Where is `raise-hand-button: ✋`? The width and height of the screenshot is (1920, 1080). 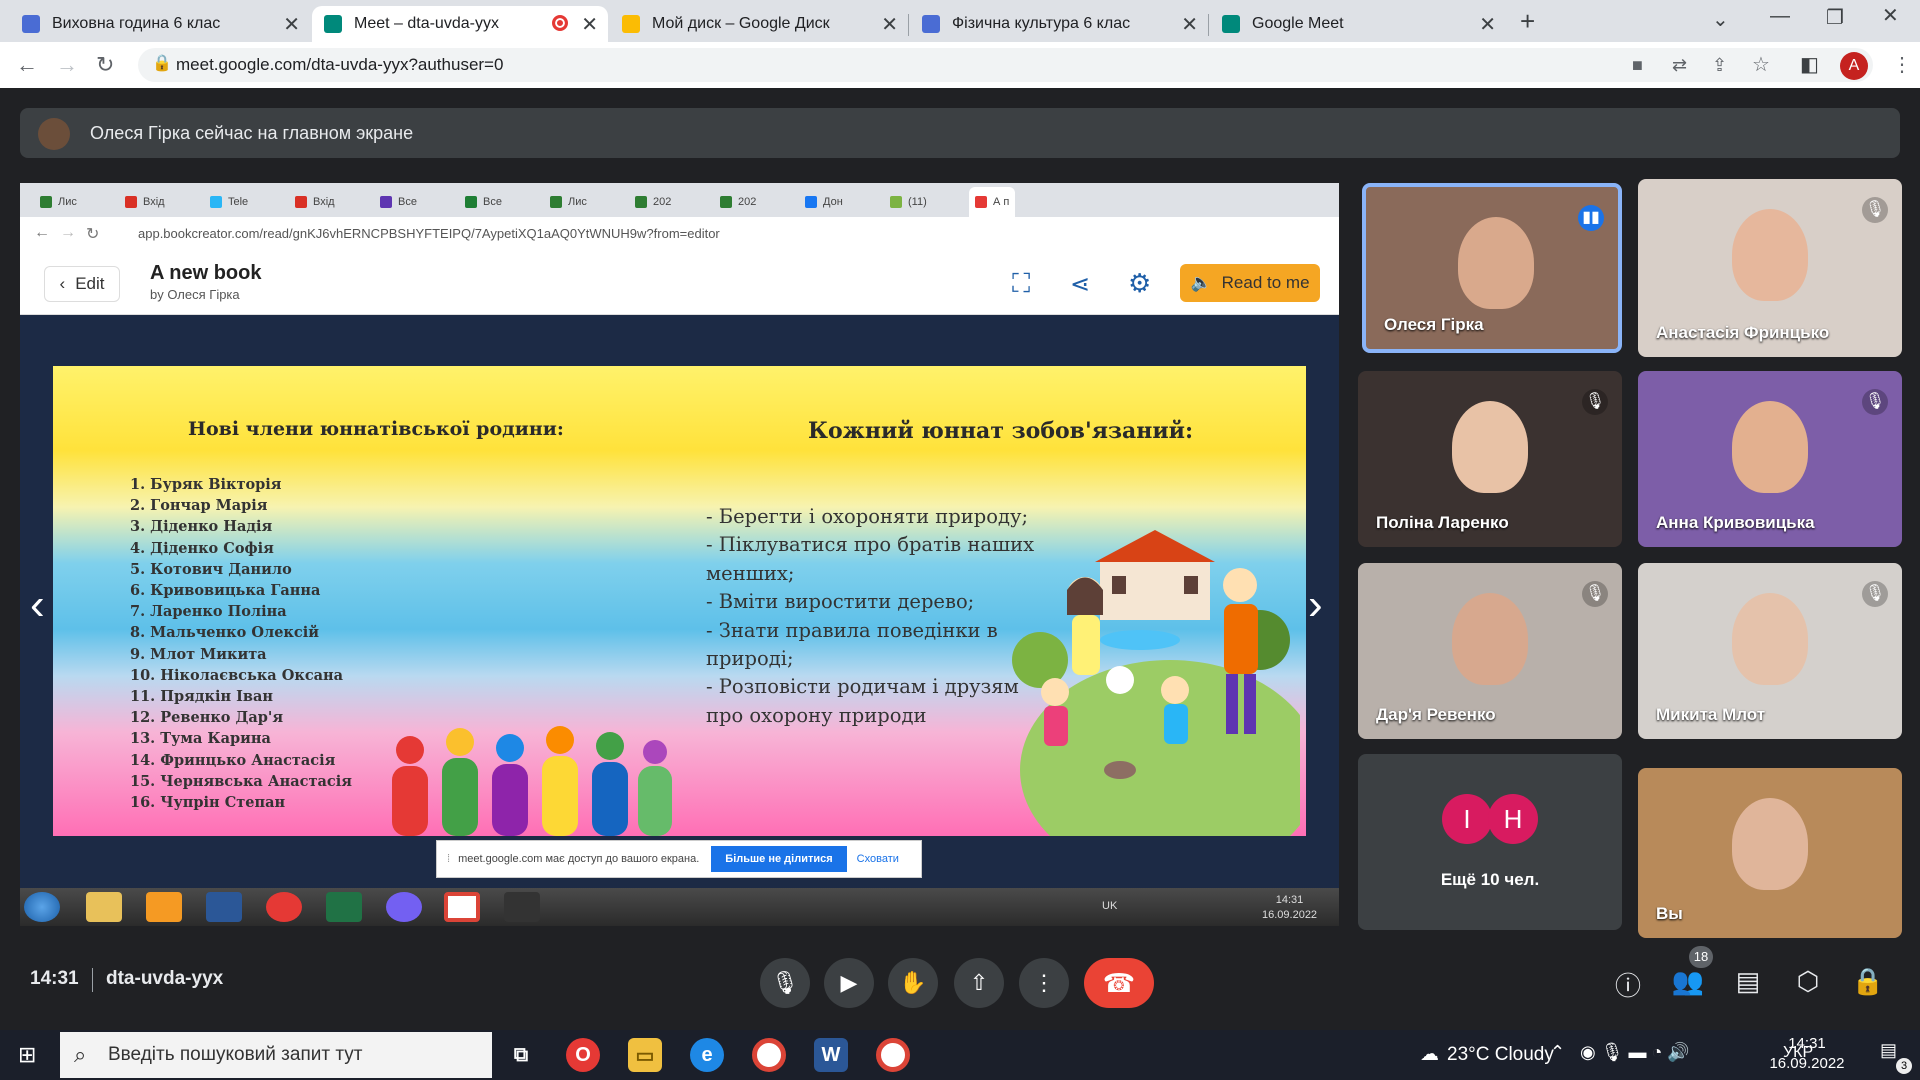 raise-hand-button: ✋ is located at coordinates (913, 983).